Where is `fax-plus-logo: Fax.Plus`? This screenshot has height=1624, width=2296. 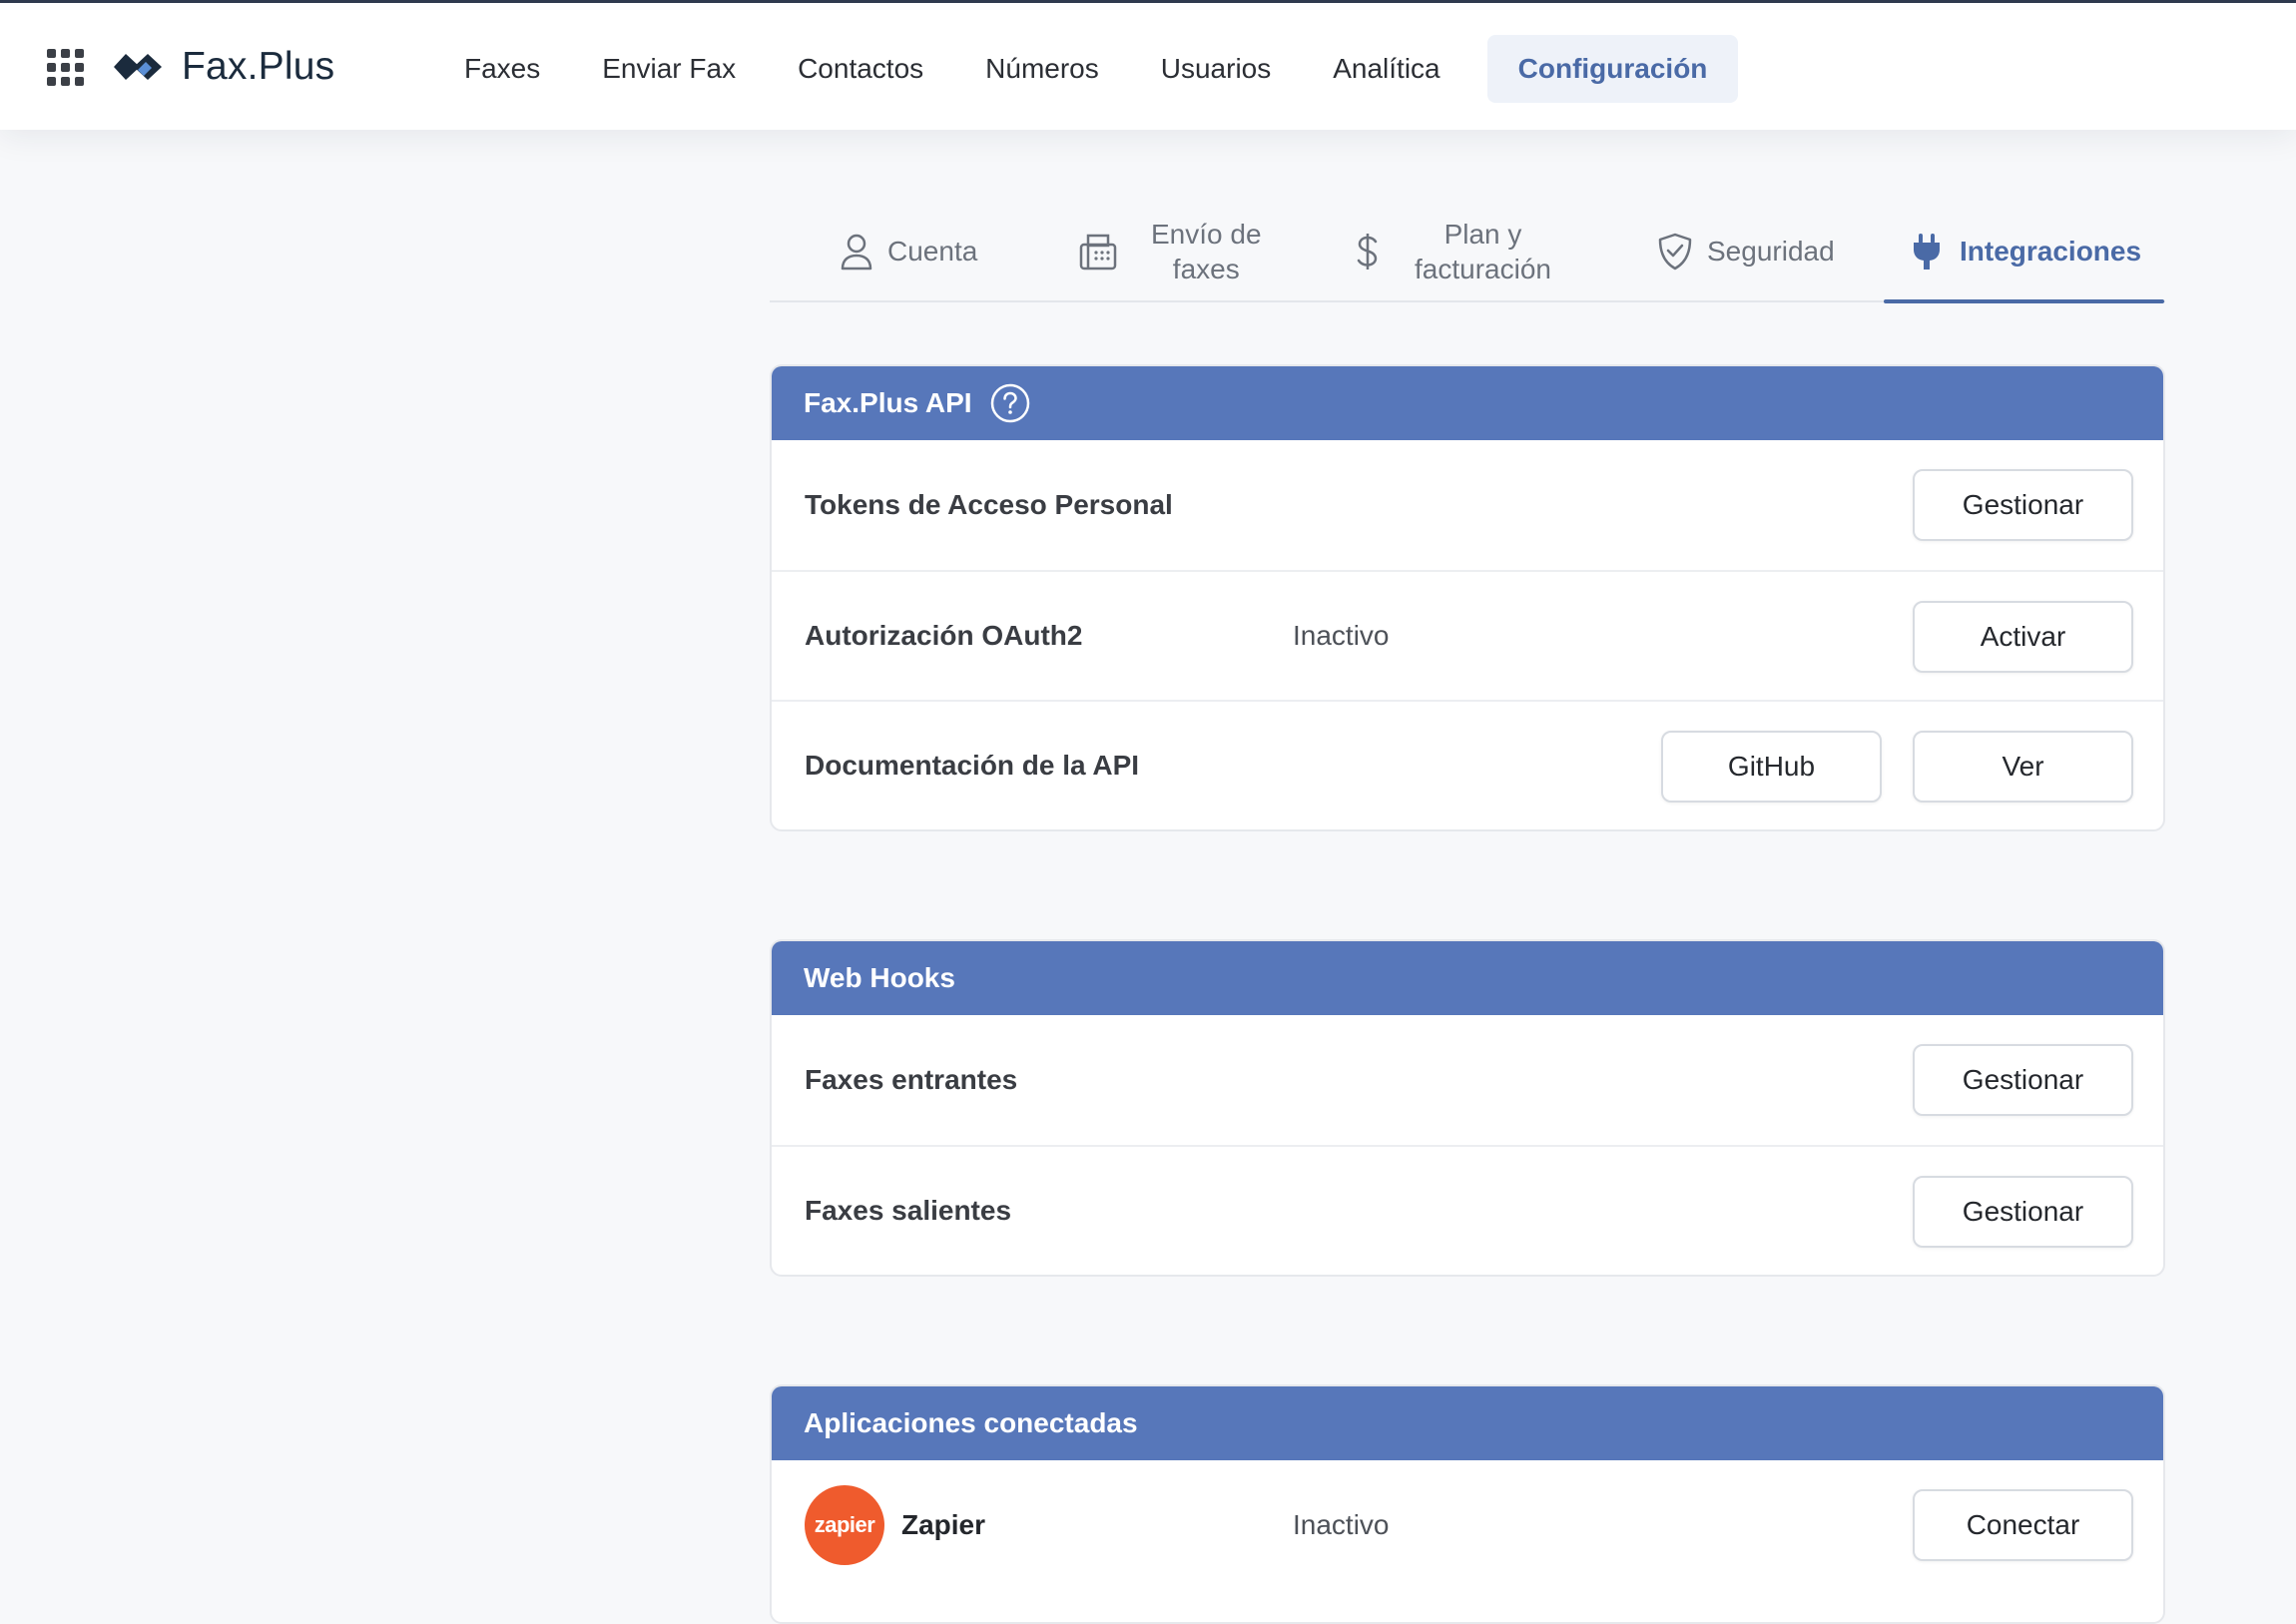
fax-plus-logo: Fax.Plus is located at coordinates (223, 67).